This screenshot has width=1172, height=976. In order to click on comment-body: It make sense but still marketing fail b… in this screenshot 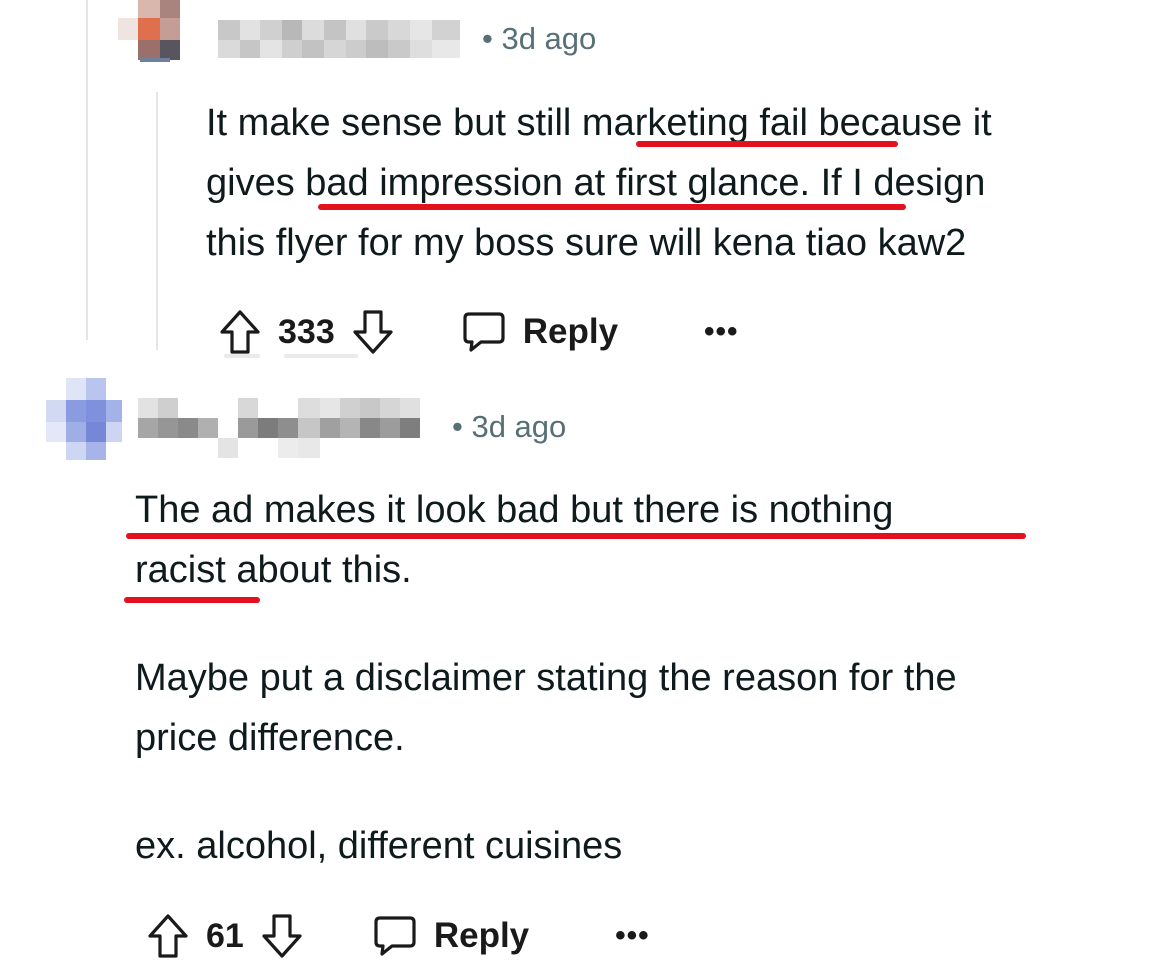, I will do `click(599, 183)`.